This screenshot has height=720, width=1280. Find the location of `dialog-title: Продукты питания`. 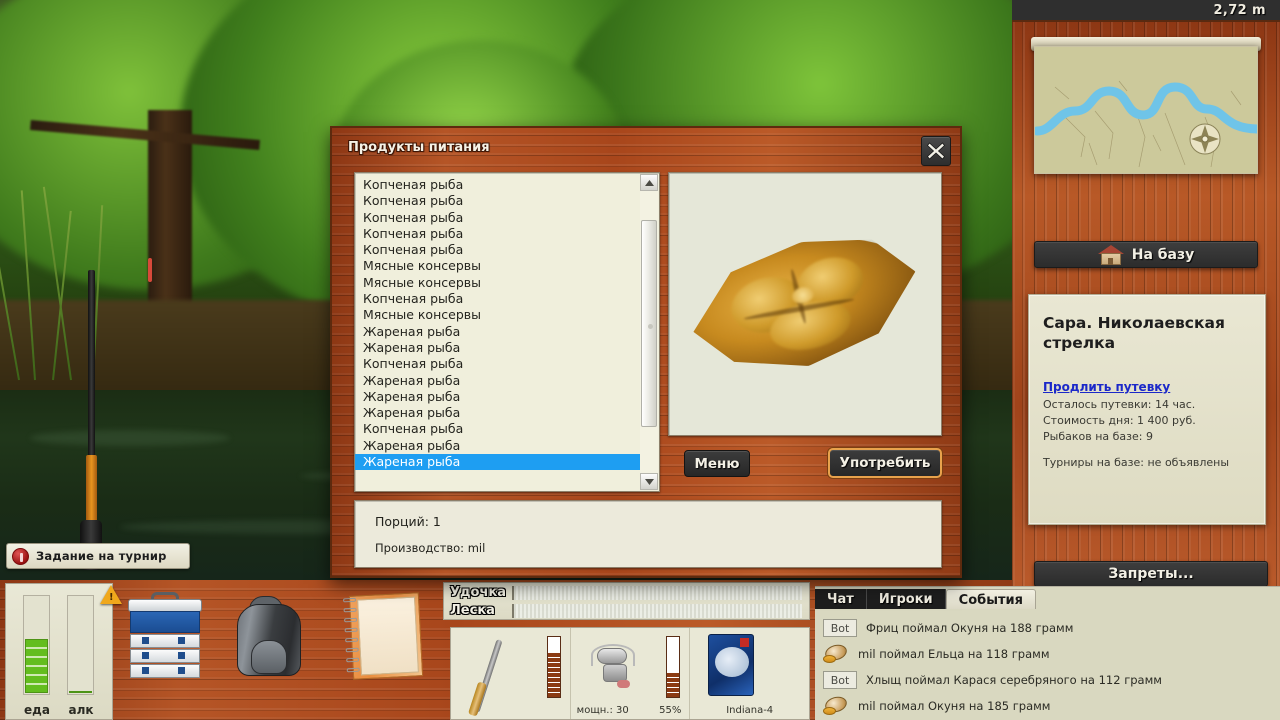

dialog-title: Продукты питания is located at coordinates (419, 147).